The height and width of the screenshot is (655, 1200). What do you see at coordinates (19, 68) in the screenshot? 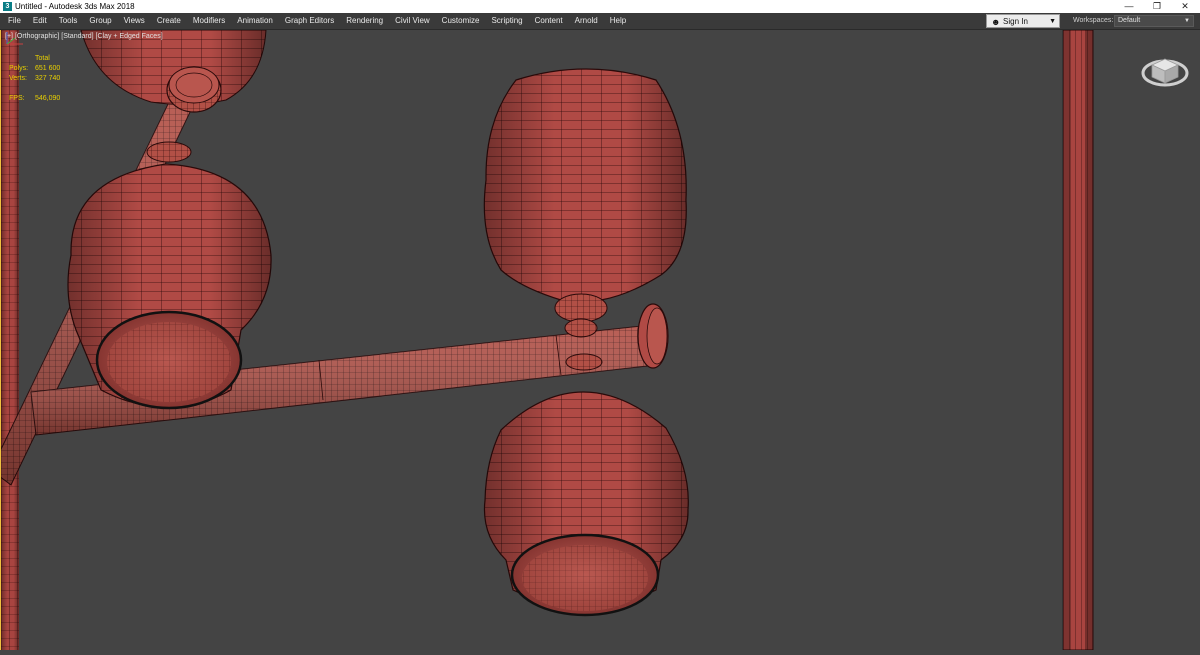
I see `polys-label: Polys:` at bounding box center [19, 68].